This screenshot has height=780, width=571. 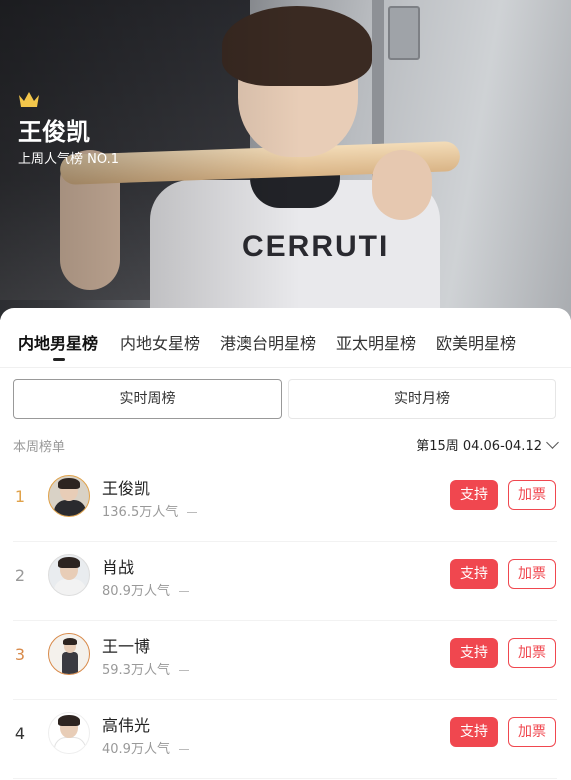 I want to click on ranking-row: 2 肖战 80.9万人气 支持 加票, so click(x=285, y=581).